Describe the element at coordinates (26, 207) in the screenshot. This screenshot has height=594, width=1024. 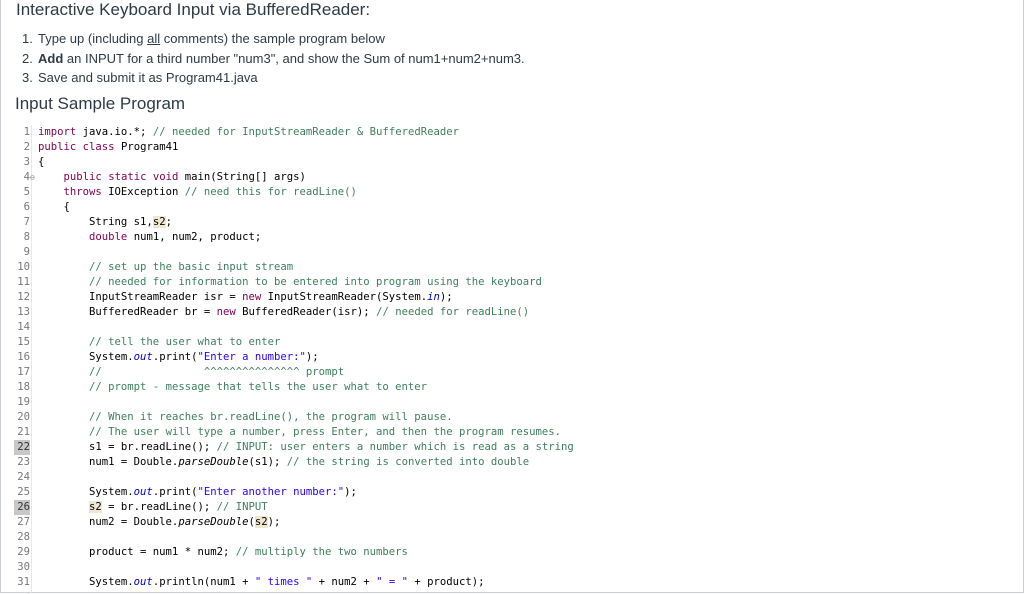
I see `line-number: 6` at that location.